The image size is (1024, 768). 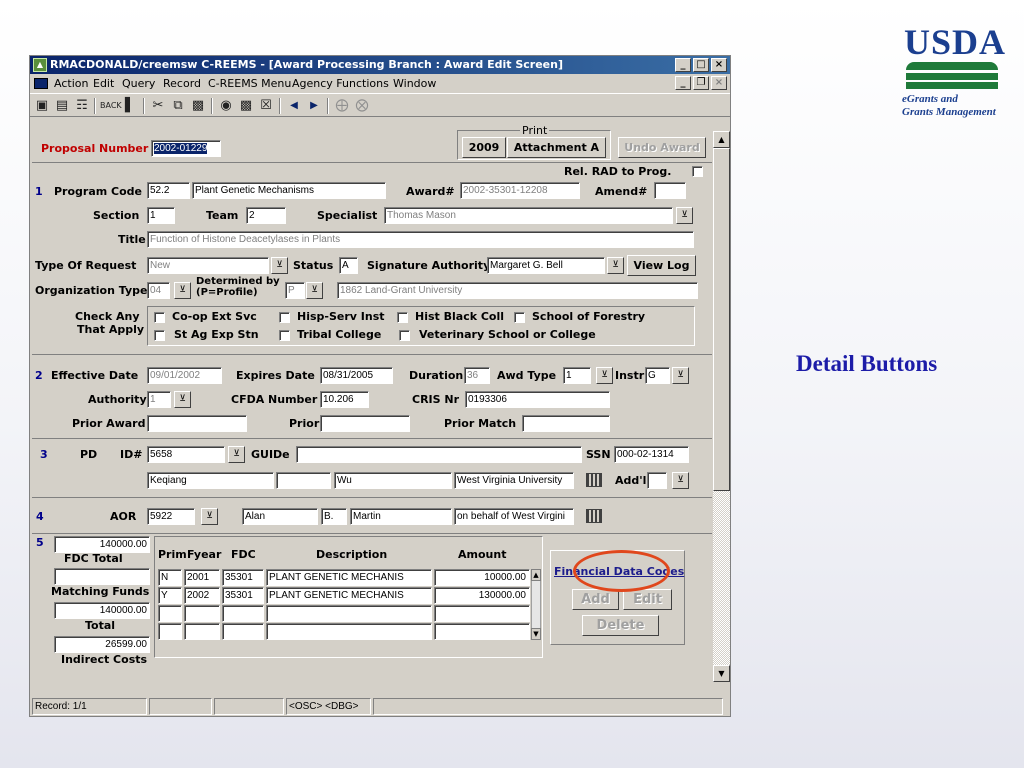 What do you see at coordinates (71, 83) in the screenshot?
I see `menu-action: Action` at bounding box center [71, 83].